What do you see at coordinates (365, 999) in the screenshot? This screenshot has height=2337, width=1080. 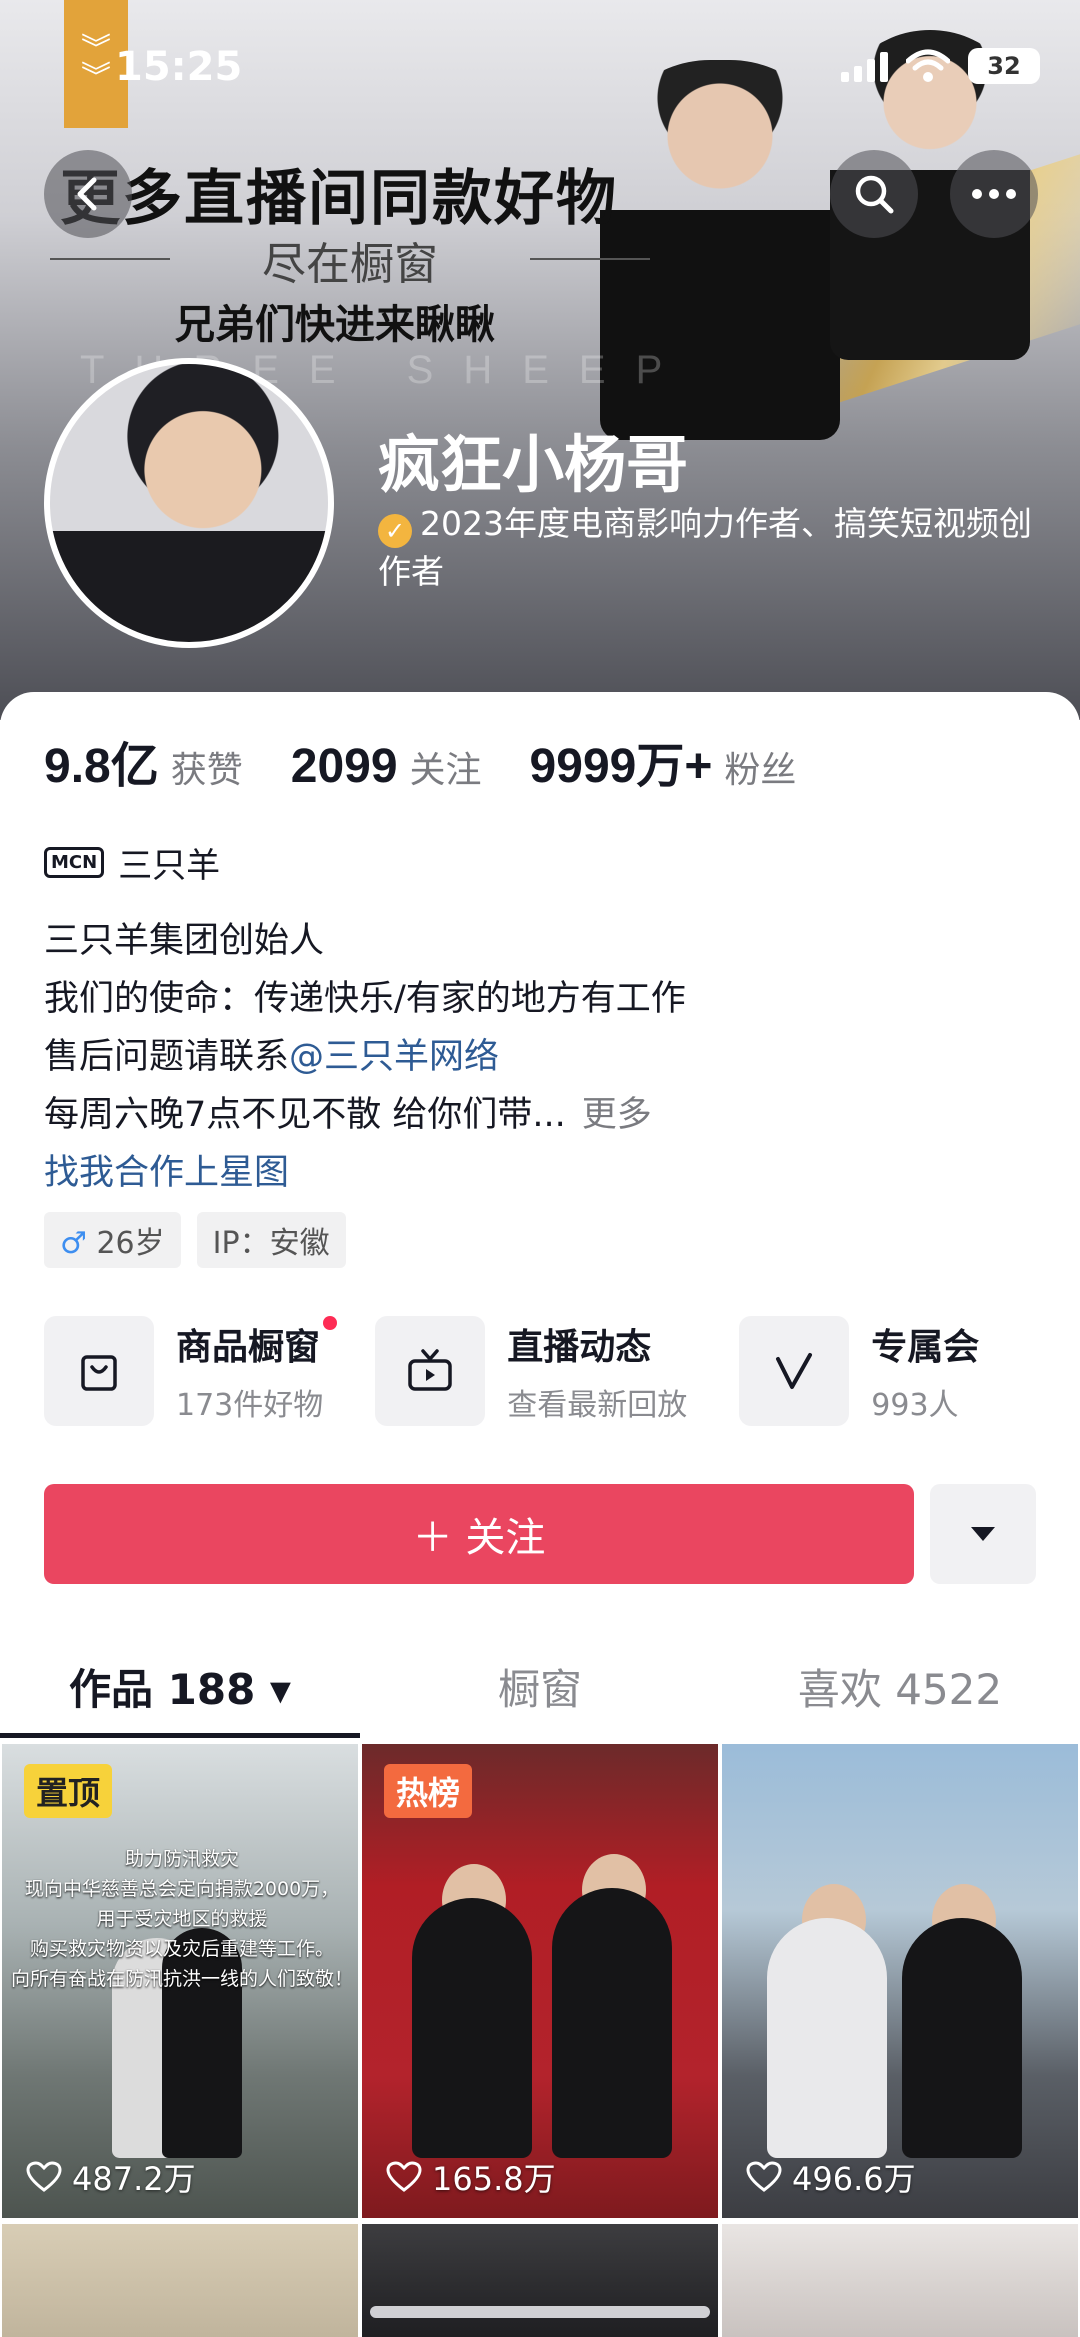 I see `bio-line-2: 我们的使命：传递快乐/有家的地方有工作` at bounding box center [365, 999].